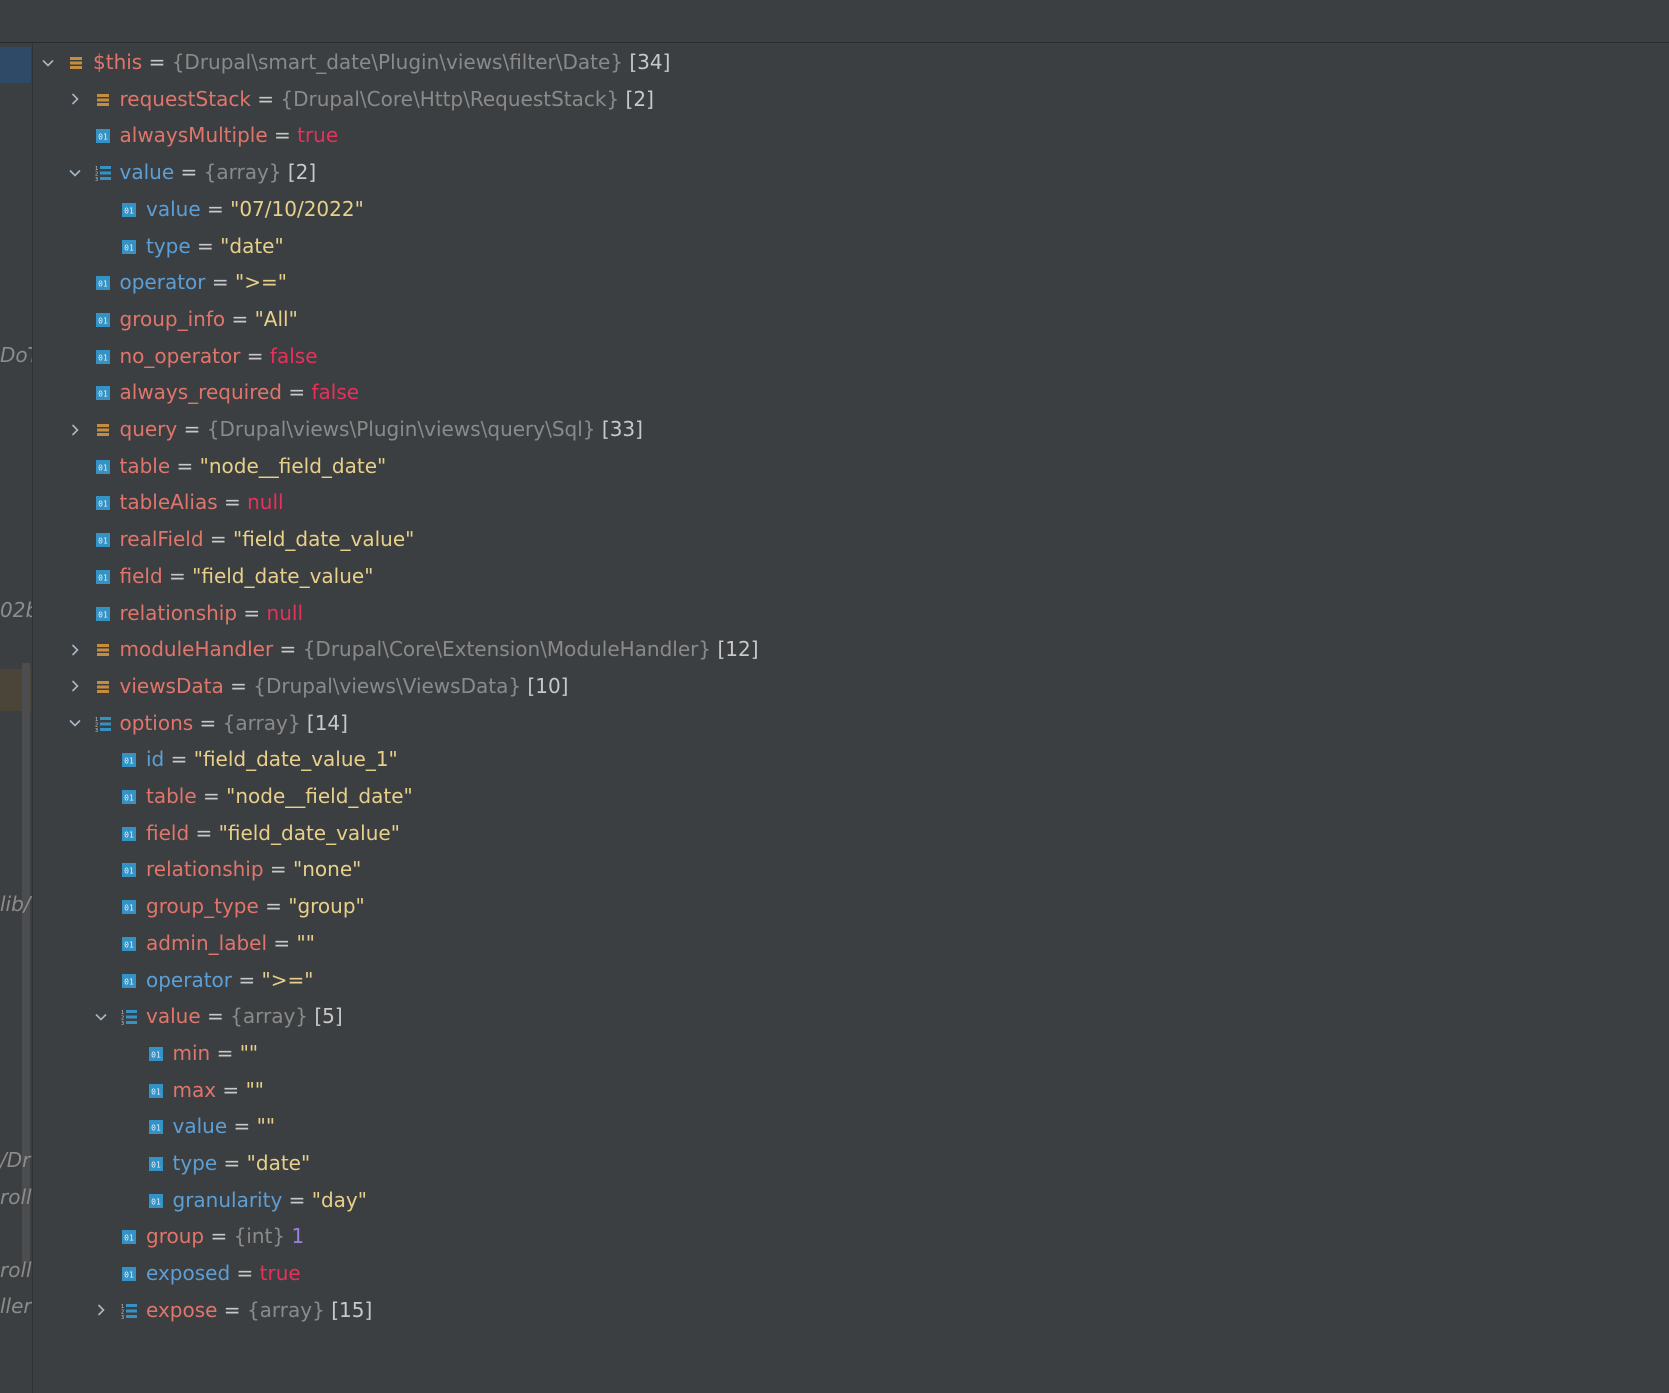 The width and height of the screenshot is (1669, 1393). What do you see at coordinates (851, 356) in the screenshot?
I see `tree-row: 01 no_operator = false` at bounding box center [851, 356].